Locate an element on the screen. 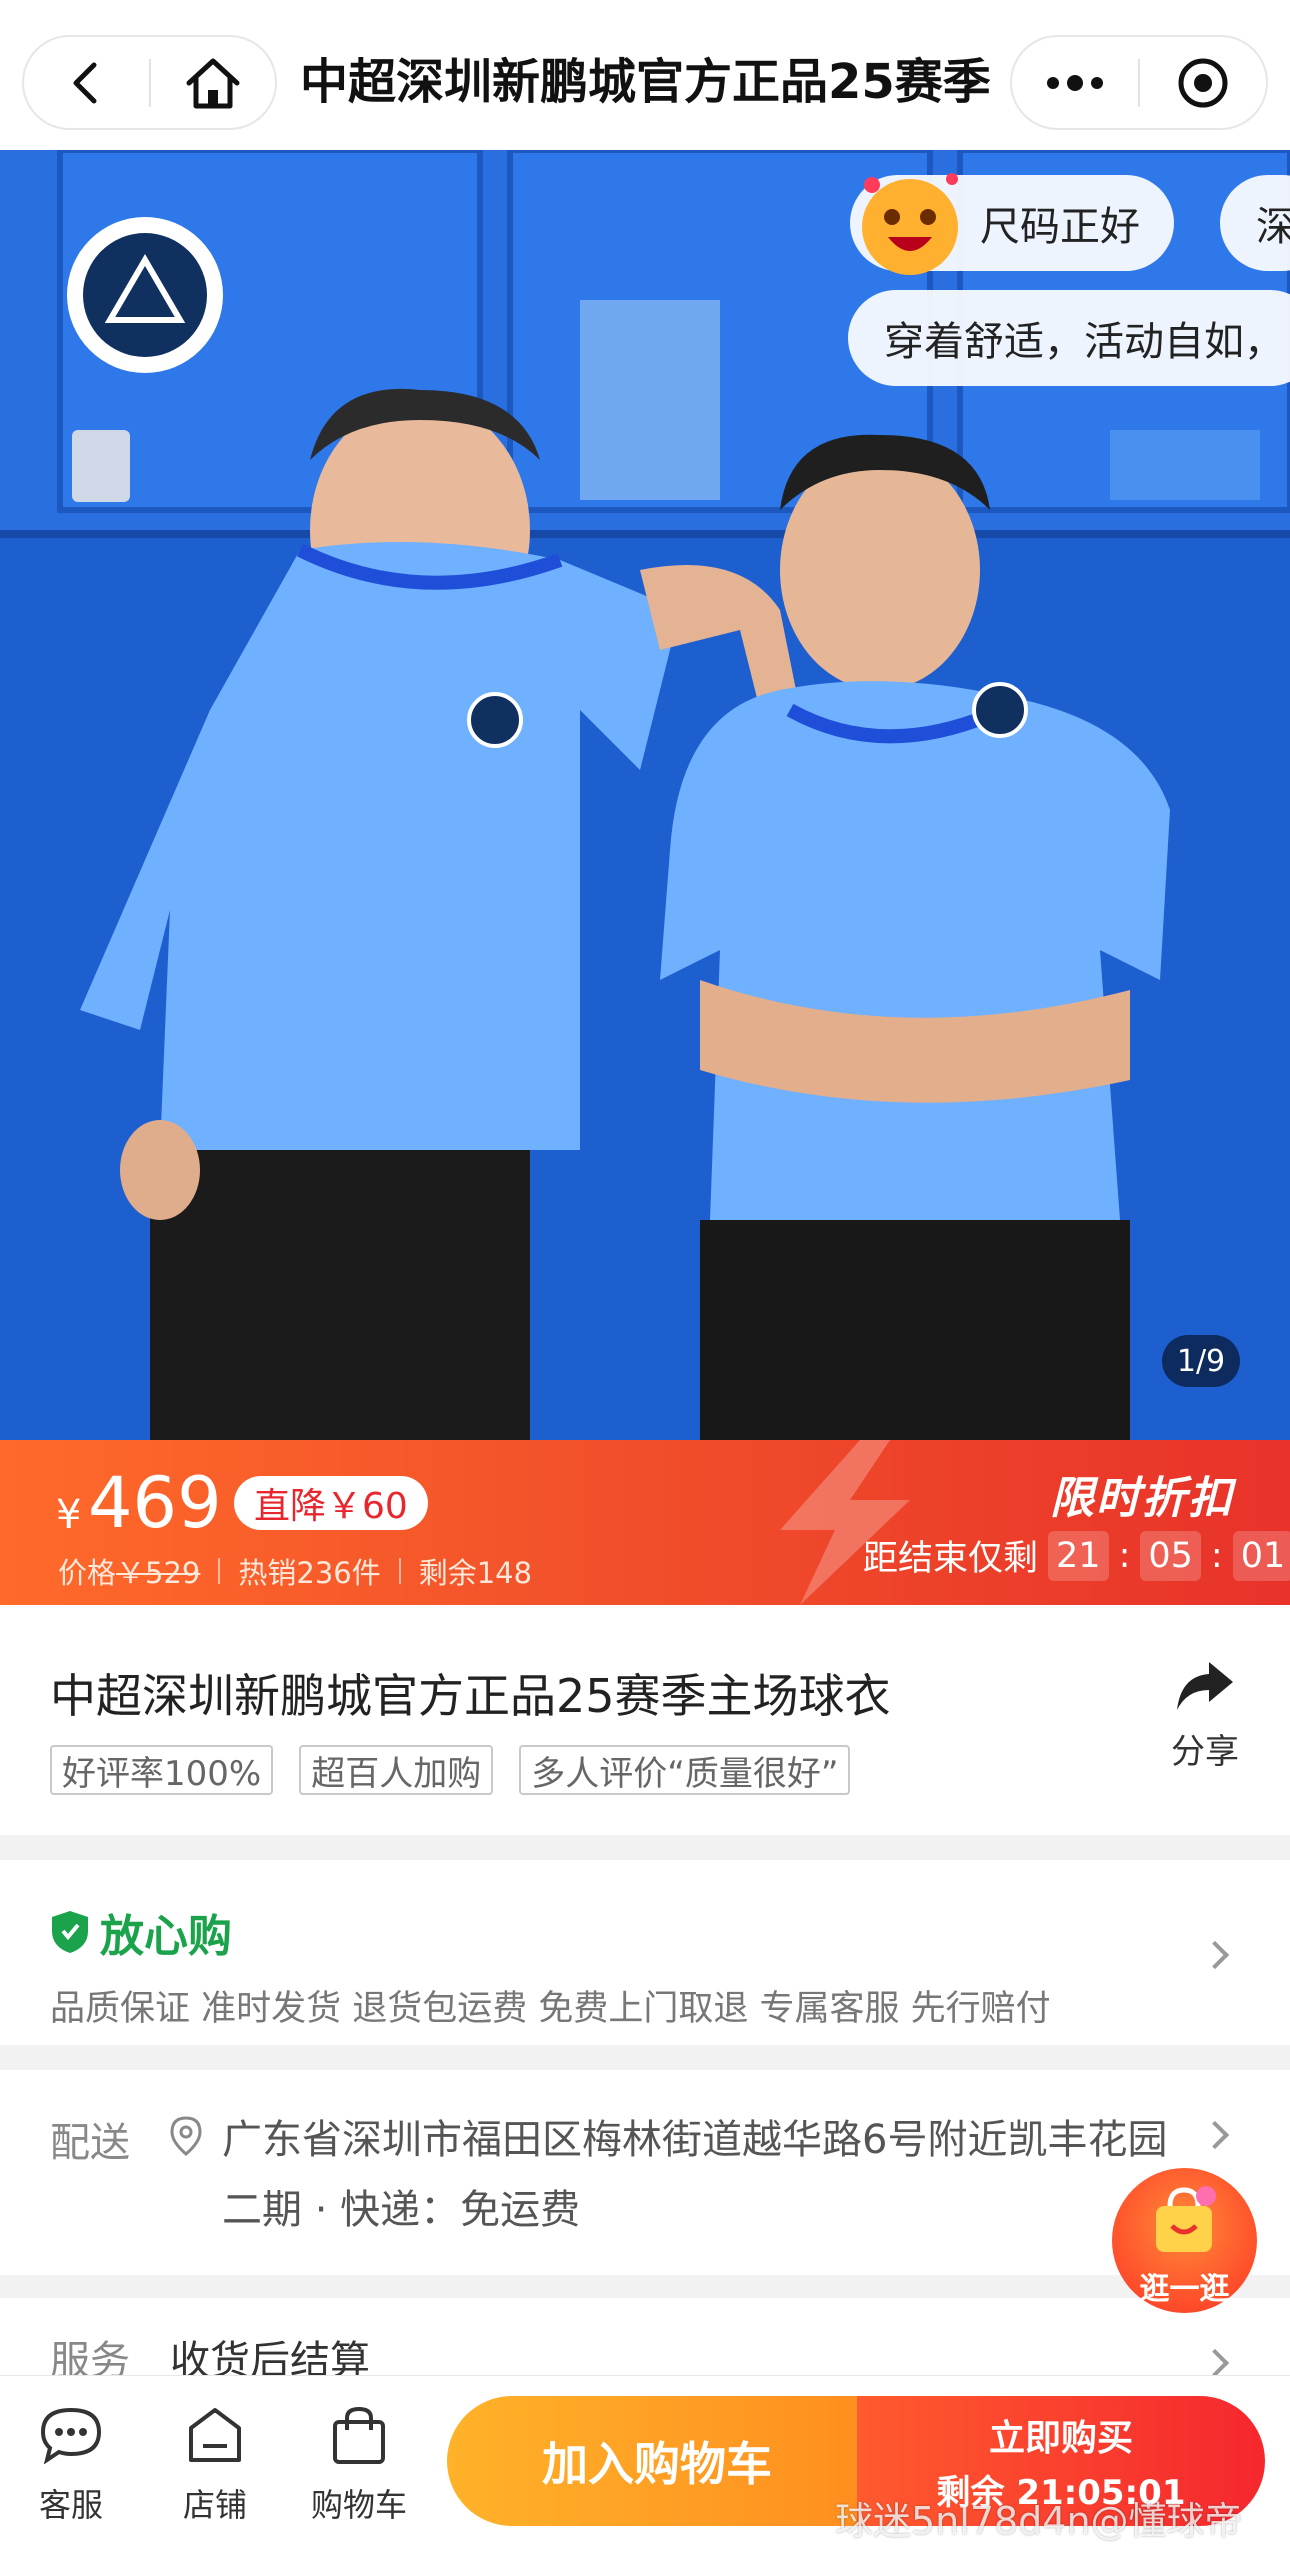  nav-capsule is located at coordinates (149, 82).